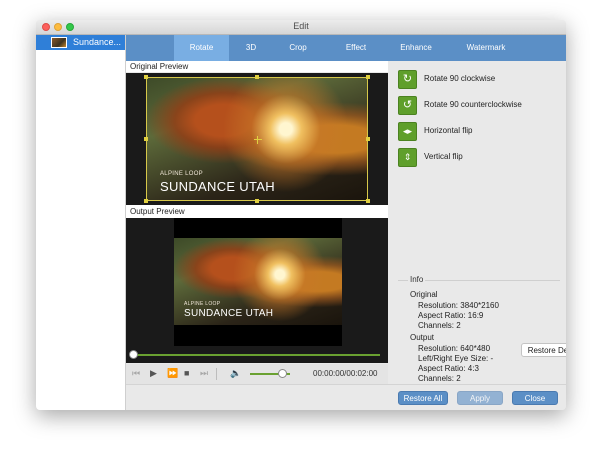 The width and height of the screenshot is (600, 460). I want to click on controls-divider, so click(216, 374).